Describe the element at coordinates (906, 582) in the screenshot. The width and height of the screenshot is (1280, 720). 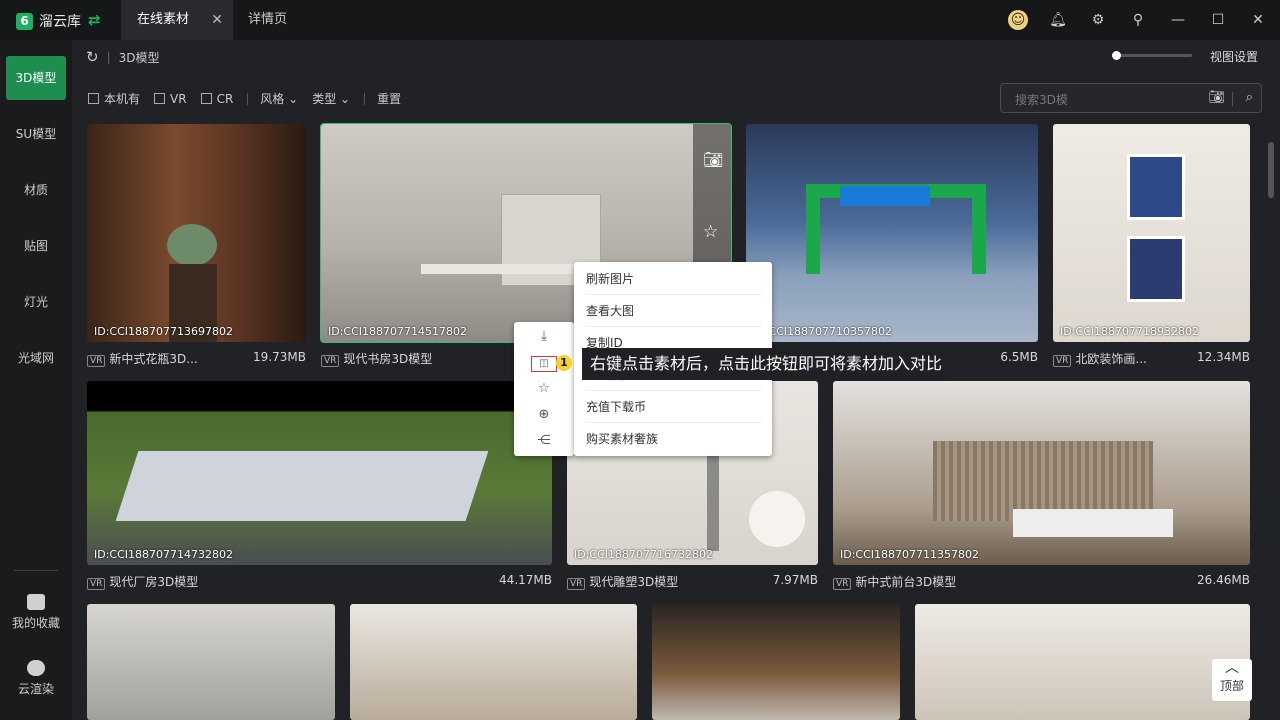
I see `asset-name: 新中式前台3D模型` at that location.